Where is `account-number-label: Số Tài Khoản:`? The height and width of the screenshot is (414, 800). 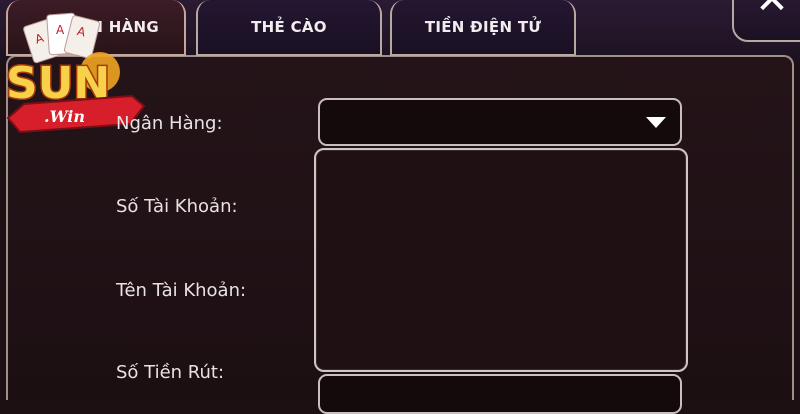 account-number-label: Số Tài Khoản: is located at coordinates (177, 206).